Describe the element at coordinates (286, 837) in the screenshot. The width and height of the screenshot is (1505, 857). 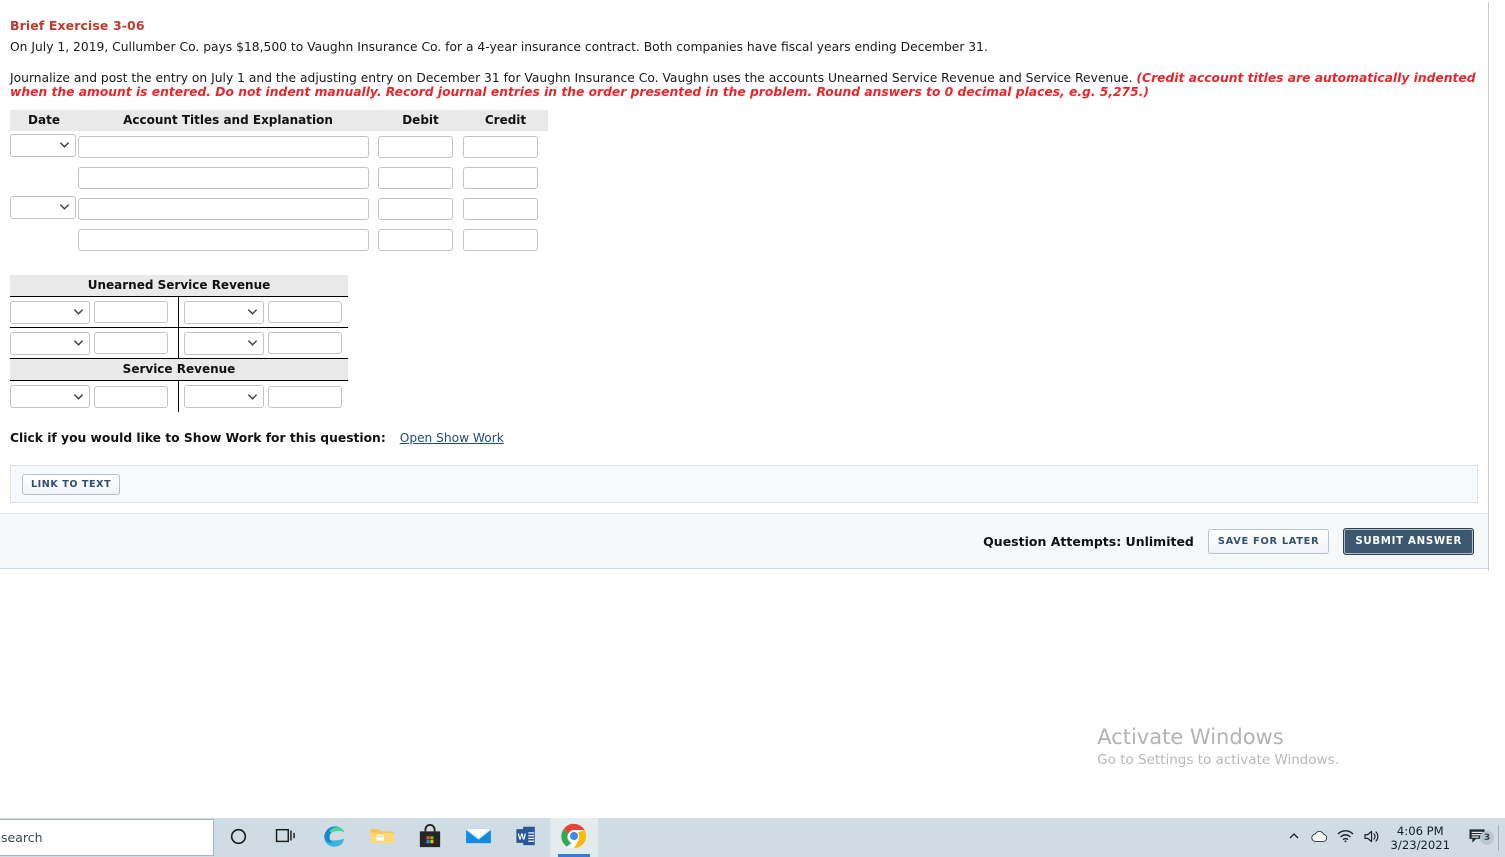
I see `taskbar-task-view-button` at that location.